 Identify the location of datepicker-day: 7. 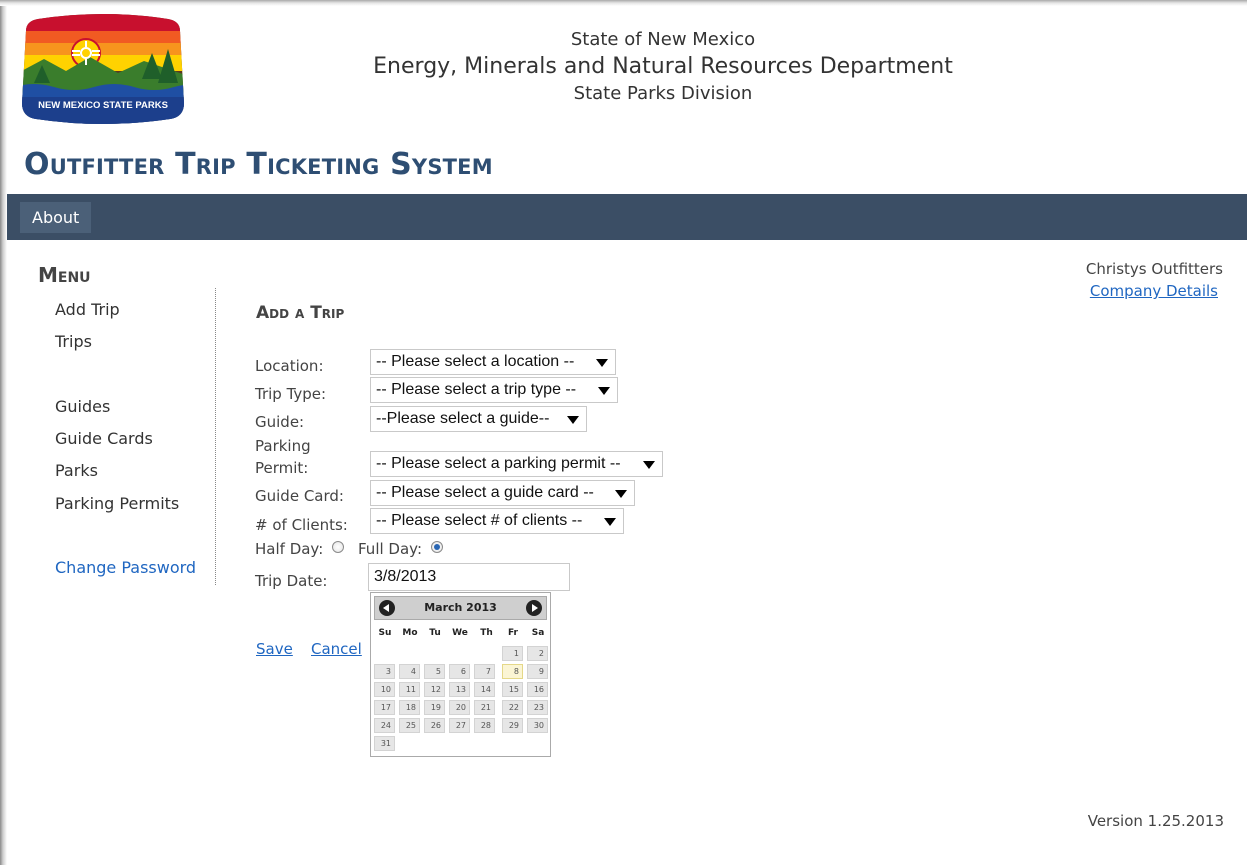
(484, 671).